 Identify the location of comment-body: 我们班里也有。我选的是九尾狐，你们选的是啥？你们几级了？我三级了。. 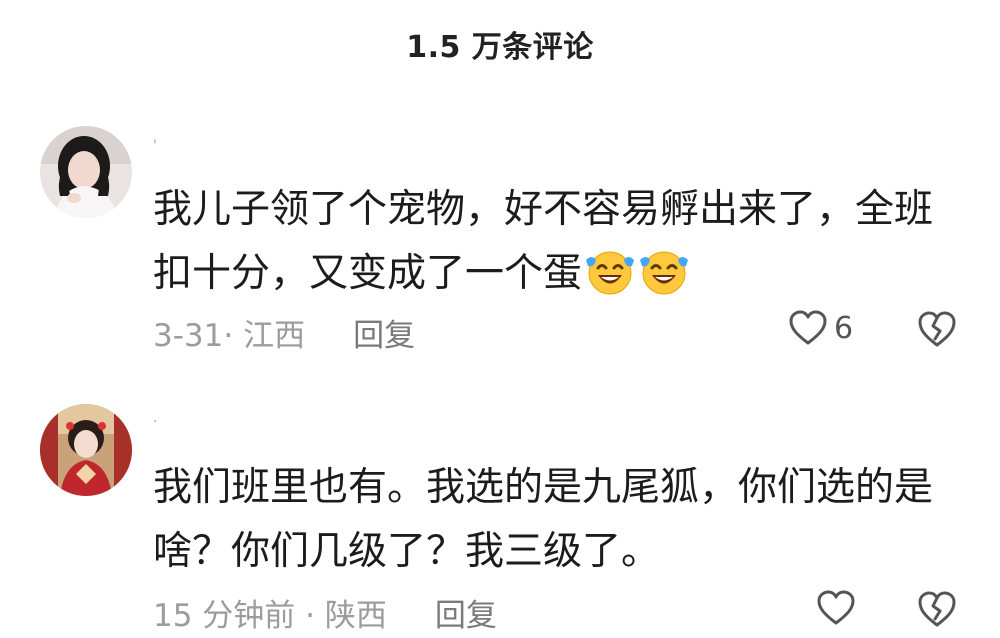
(543, 519).